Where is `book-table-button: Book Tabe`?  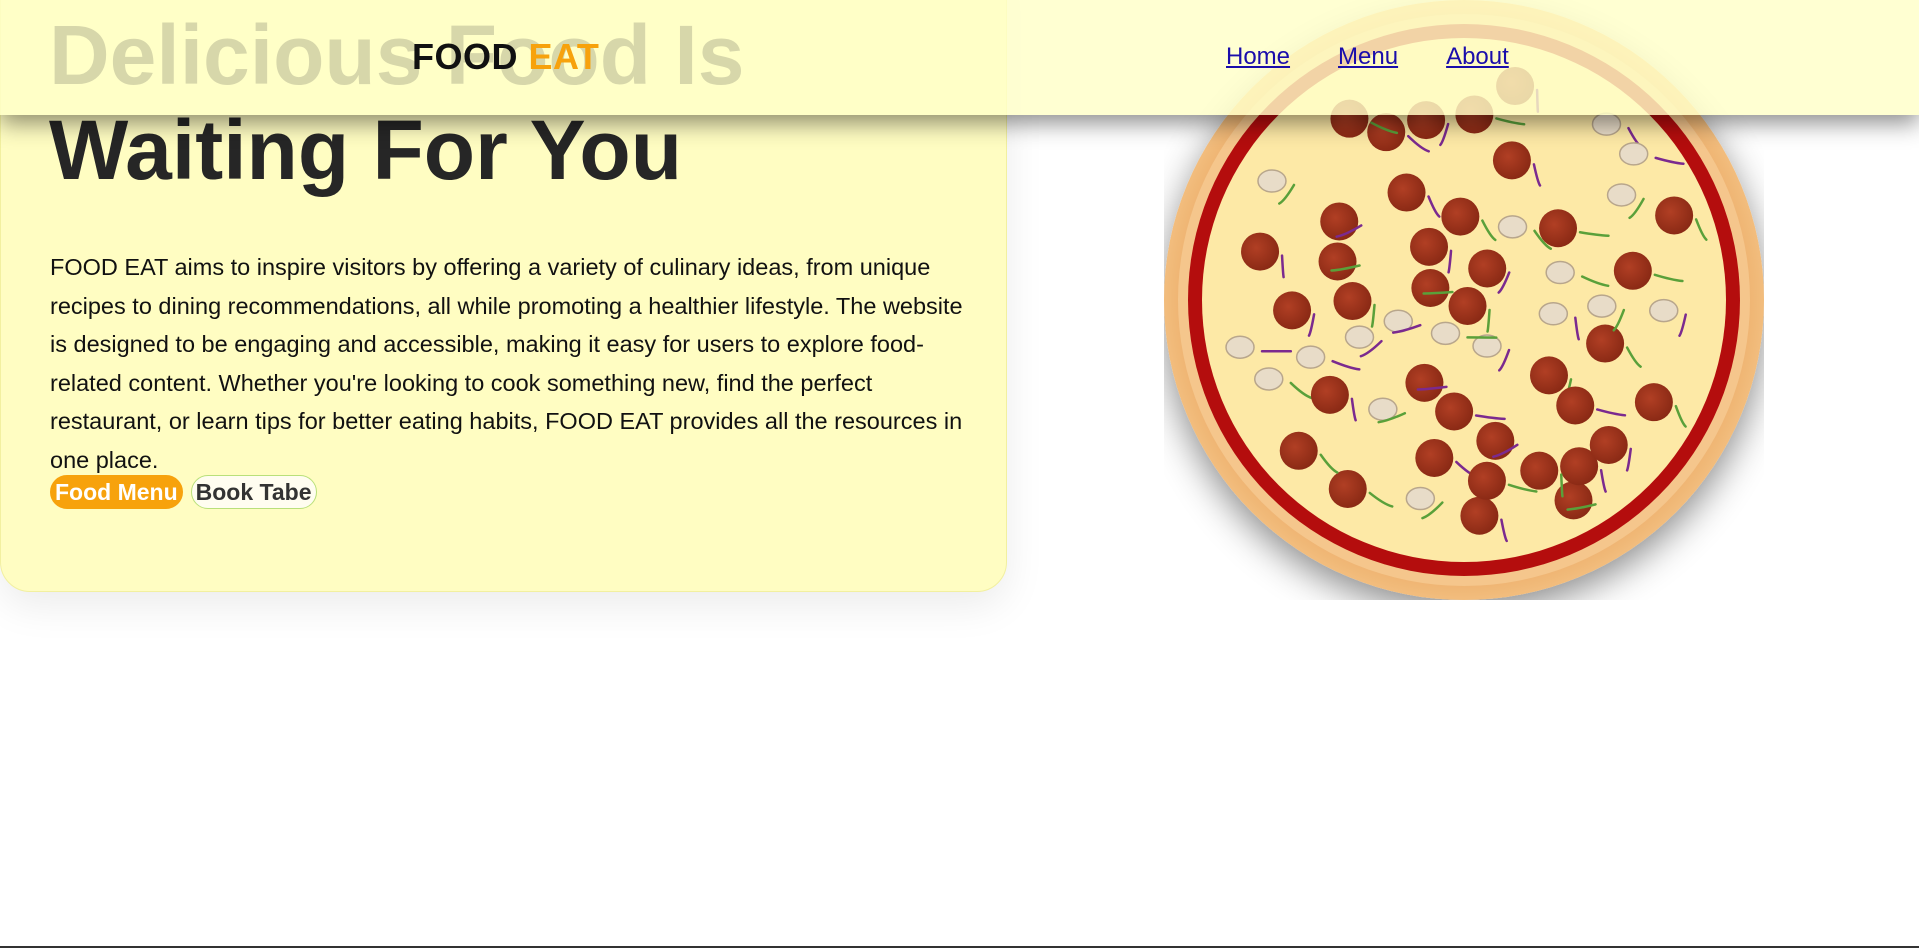
book-table-button: Book Tabe is located at coordinates (253, 492).